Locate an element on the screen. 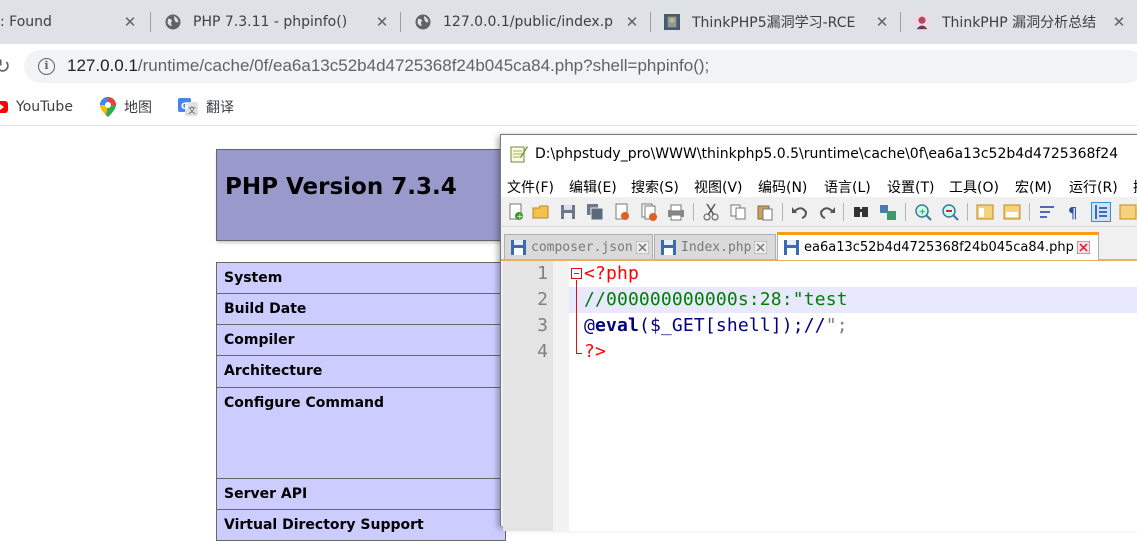  paste-icon is located at coordinates (765, 212).